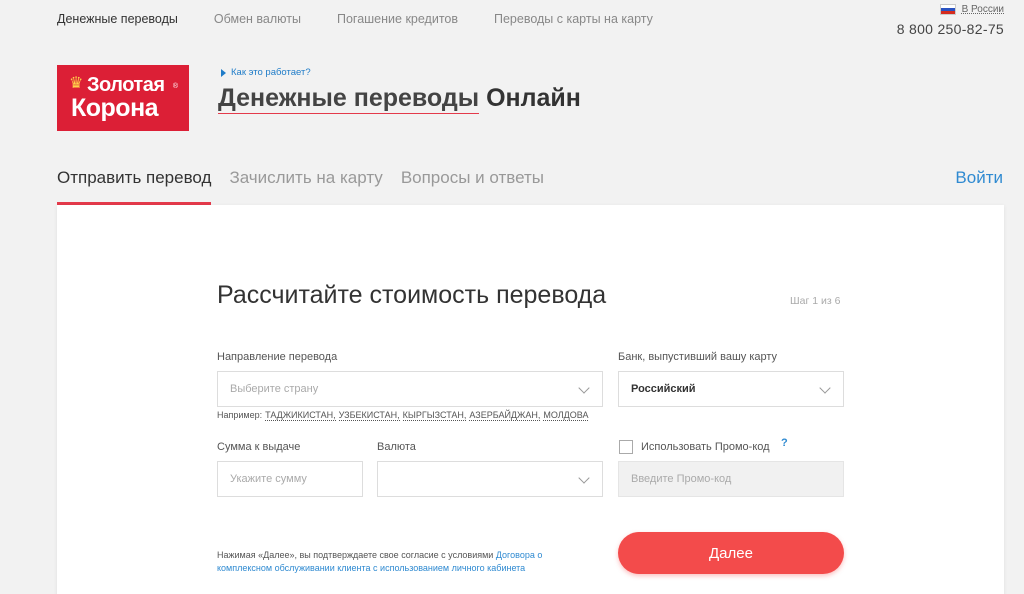 The width and height of the screenshot is (1024, 594). I want to click on triangle-right-icon, so click(223, 72).